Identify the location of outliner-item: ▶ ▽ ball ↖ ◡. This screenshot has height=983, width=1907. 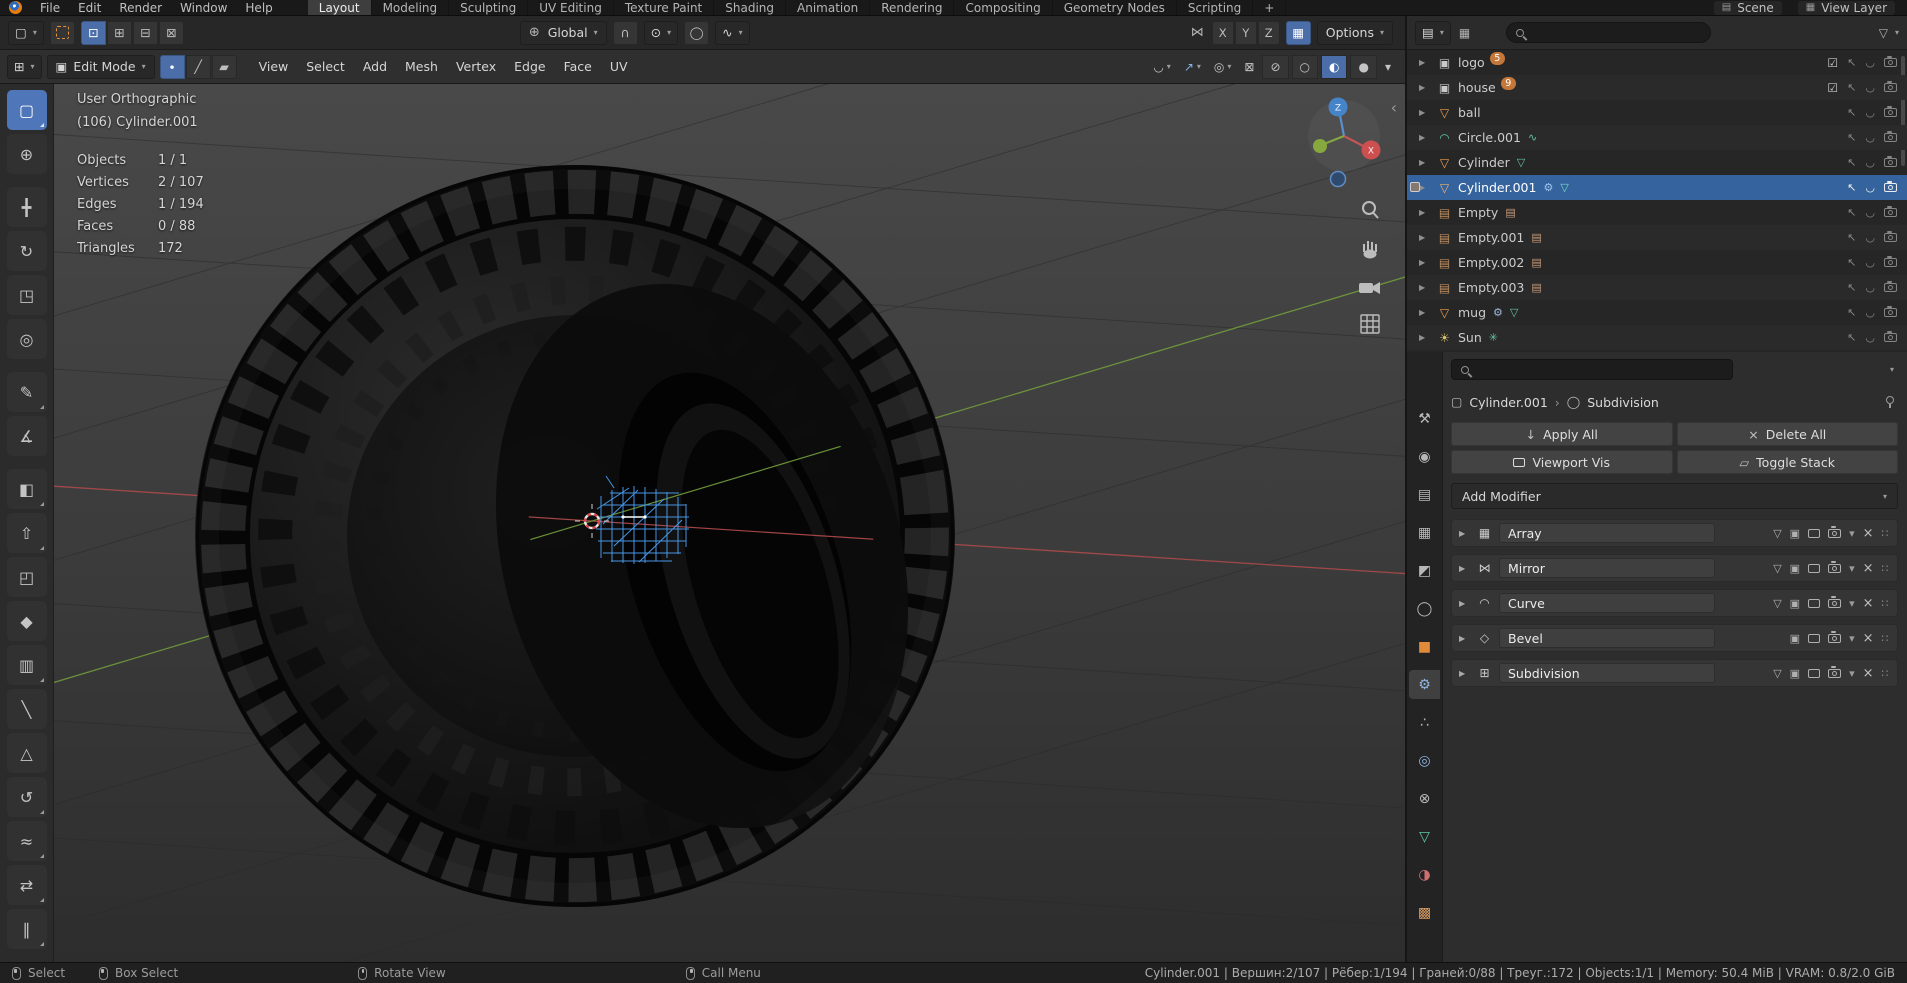
(1657, 112).